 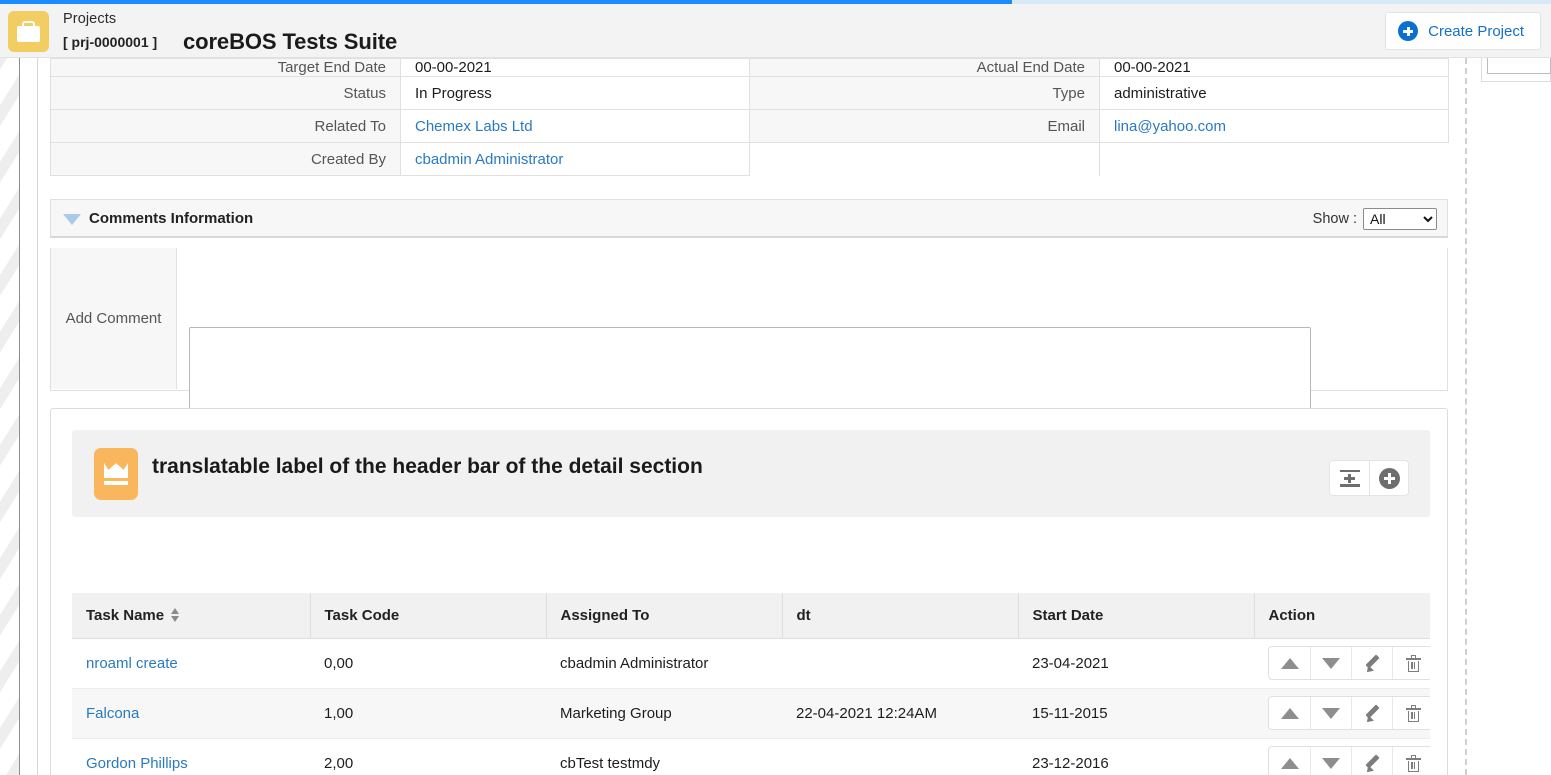 I want to click on cell-start-date: 23-04-2021, so click(x=1136, y=663).